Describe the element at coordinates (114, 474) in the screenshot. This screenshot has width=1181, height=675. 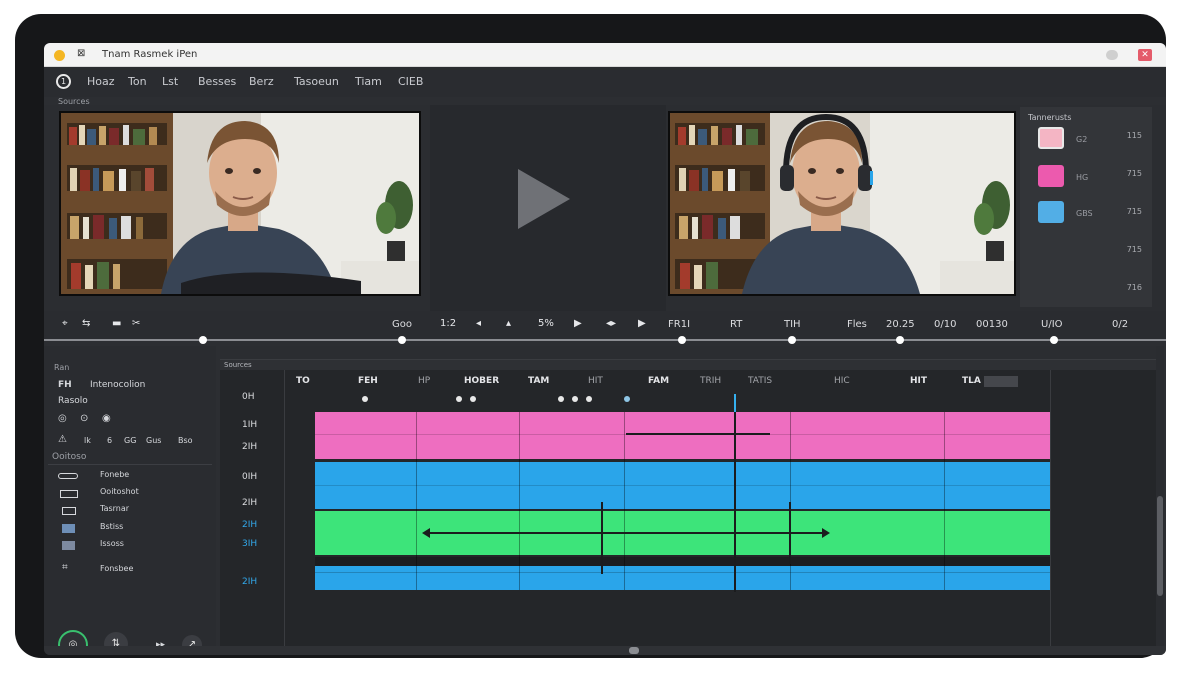
I see `panel-list-item: Fonebe` at that location.